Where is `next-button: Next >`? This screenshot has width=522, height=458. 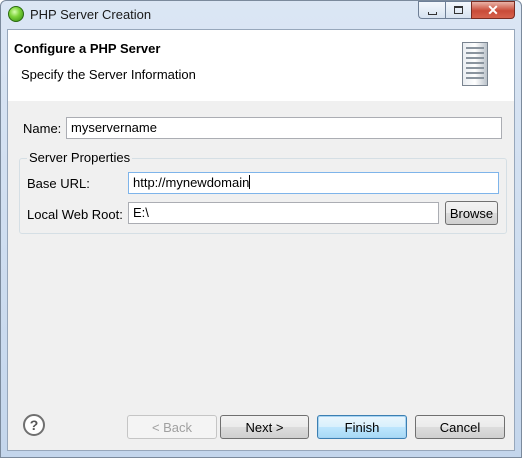
next-button: Next > is located at coordinates (264, 427).